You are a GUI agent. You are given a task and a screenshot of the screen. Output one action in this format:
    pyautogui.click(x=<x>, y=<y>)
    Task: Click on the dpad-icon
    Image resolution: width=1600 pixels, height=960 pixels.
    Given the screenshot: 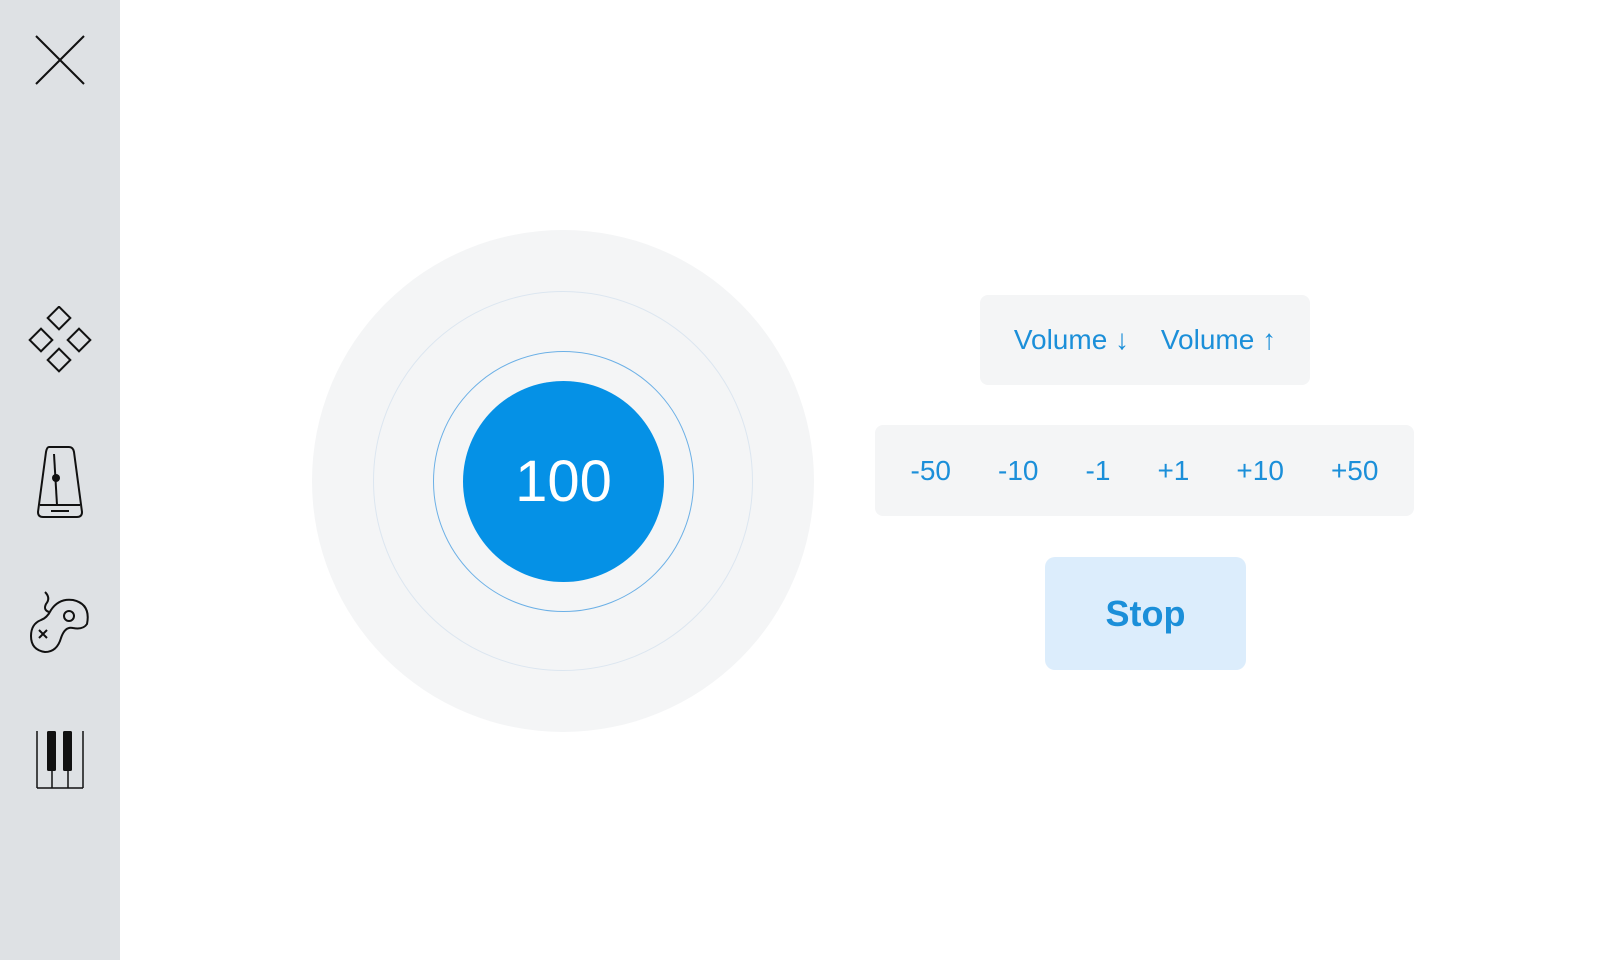 What is the action you would take?
    pyautogui.click(x=60, y=339)
    